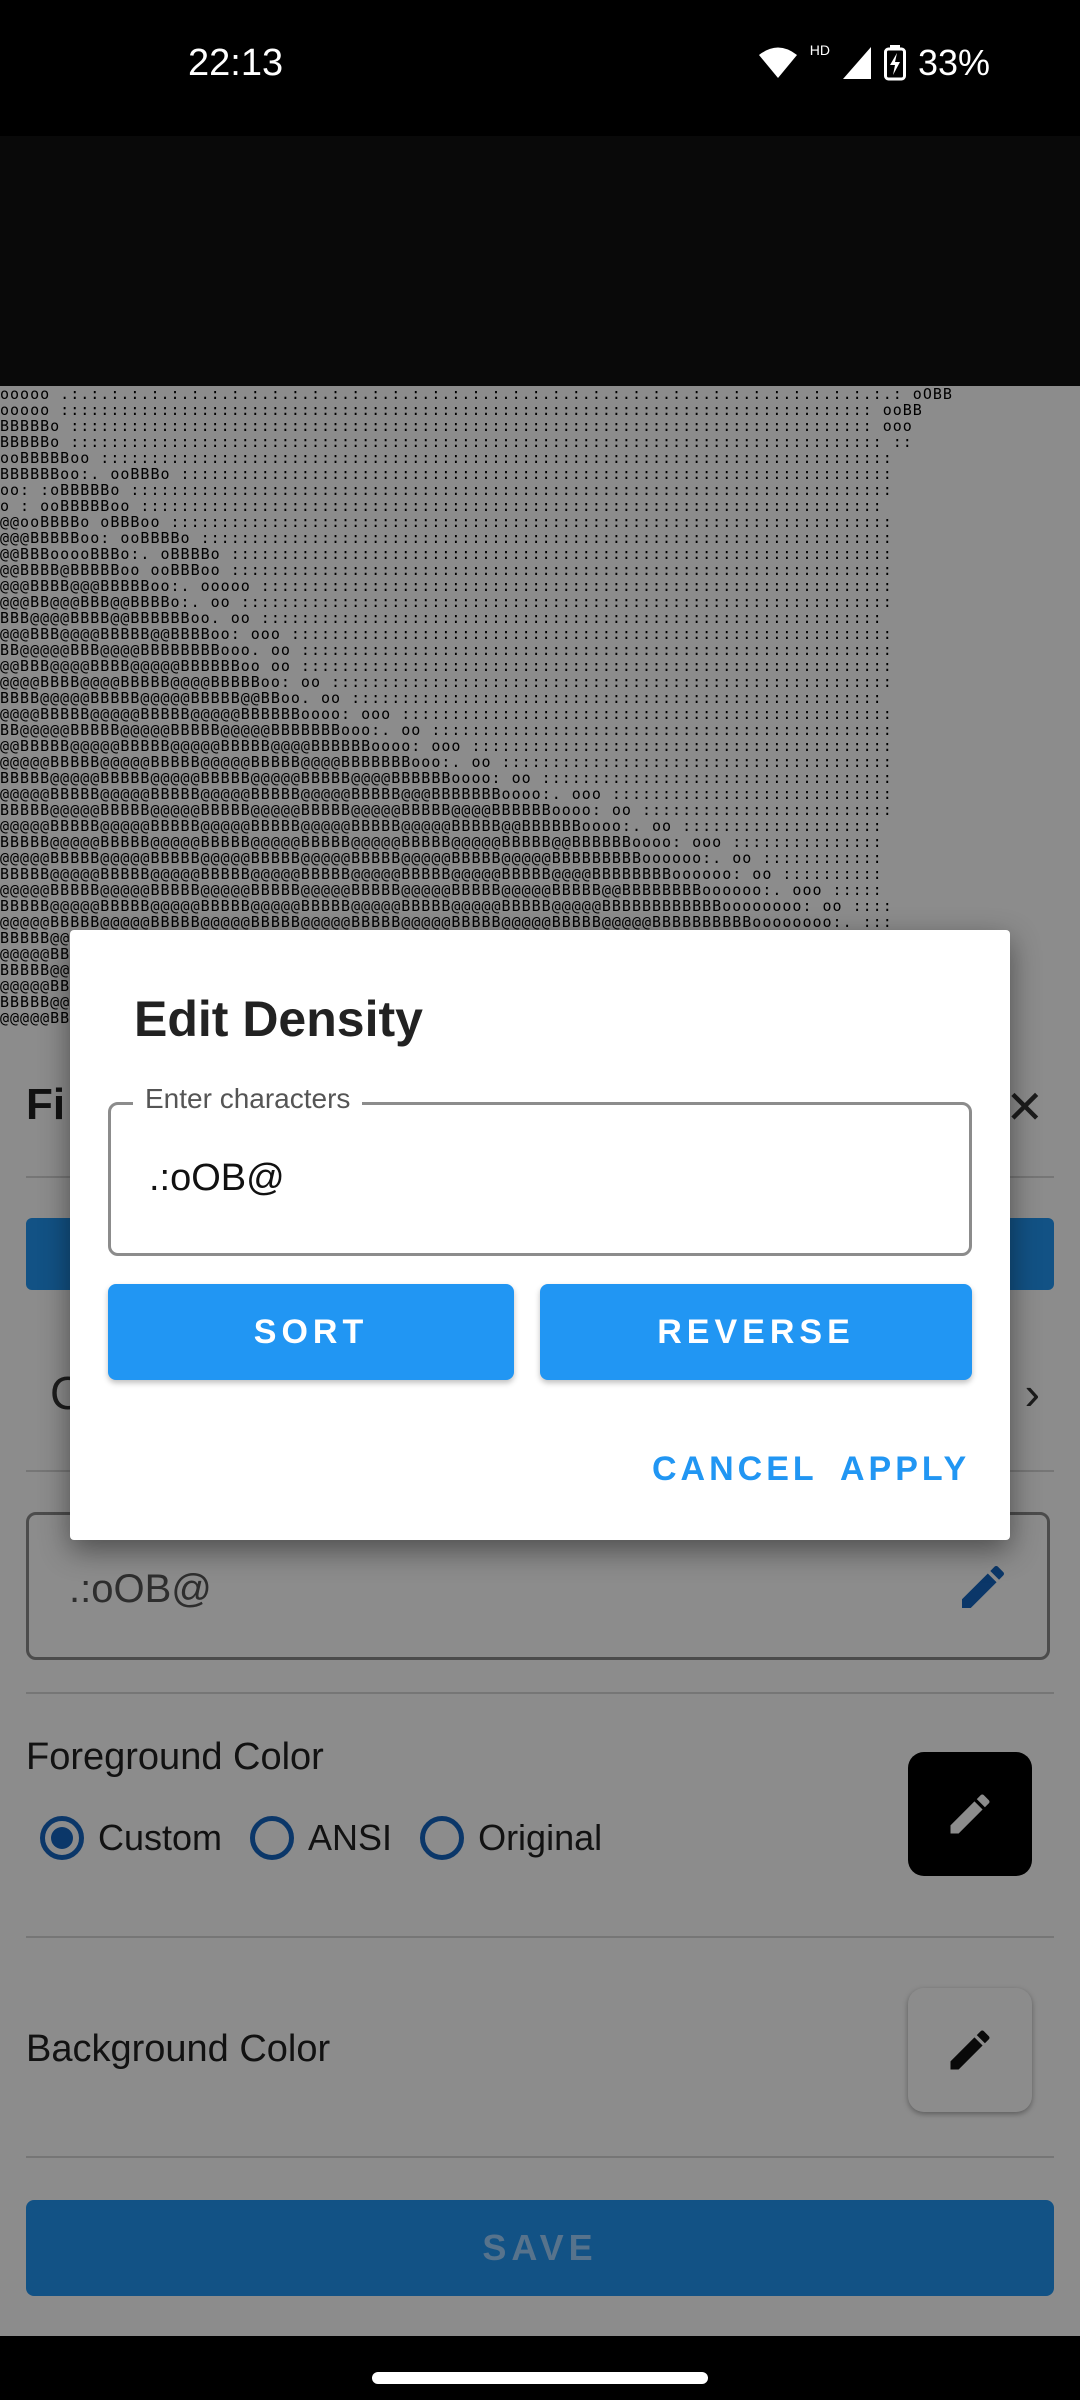  Describe the element at coordinates (894, 63) in the screenshot. I see `battery-charging-icon` at that location.